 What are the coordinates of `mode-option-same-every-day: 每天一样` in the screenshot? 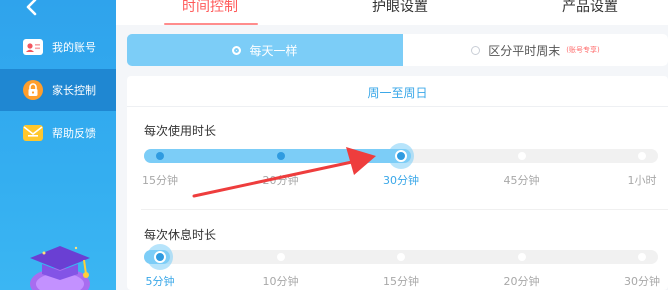 It's located at (265, 50).